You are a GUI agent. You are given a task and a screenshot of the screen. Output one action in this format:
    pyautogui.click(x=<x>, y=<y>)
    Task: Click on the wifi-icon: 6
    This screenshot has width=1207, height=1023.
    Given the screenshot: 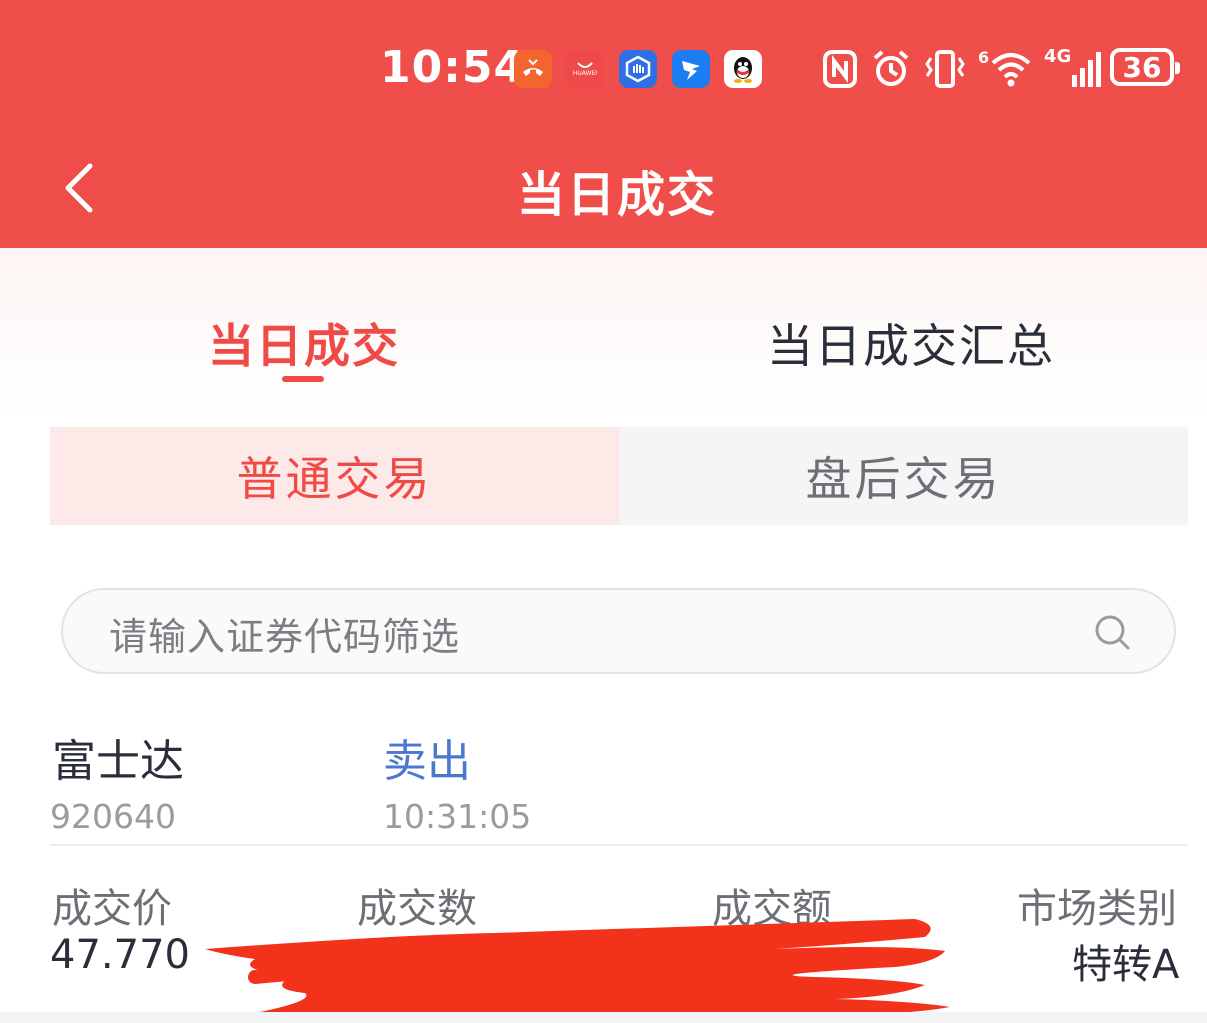 What is the action you would take?
    pyautogui.click(x=1005, y=69)
    